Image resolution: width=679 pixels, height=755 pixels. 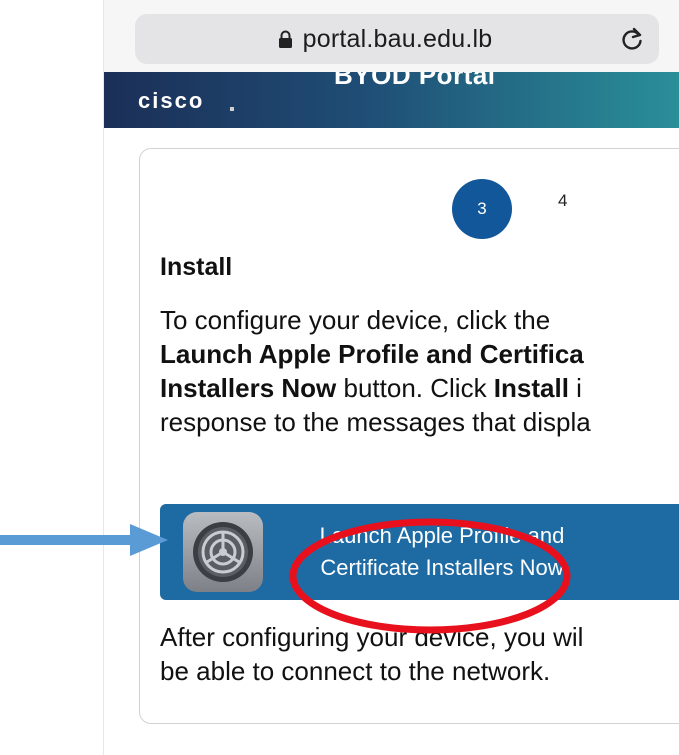 What do you see at coordinates (355, 320) in the screenshot?
I see `instruction-line: To configure your device, click the` at bounding box center [355, 320].